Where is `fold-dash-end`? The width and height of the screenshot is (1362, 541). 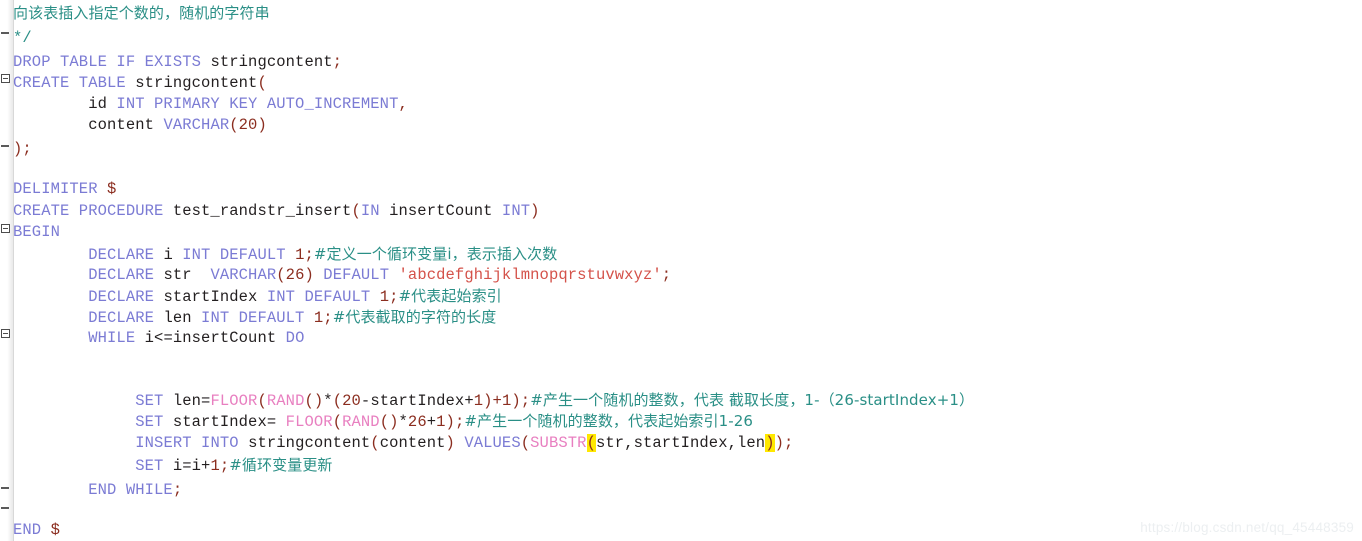 fold-dash-end is located at coordinates (5, 508).